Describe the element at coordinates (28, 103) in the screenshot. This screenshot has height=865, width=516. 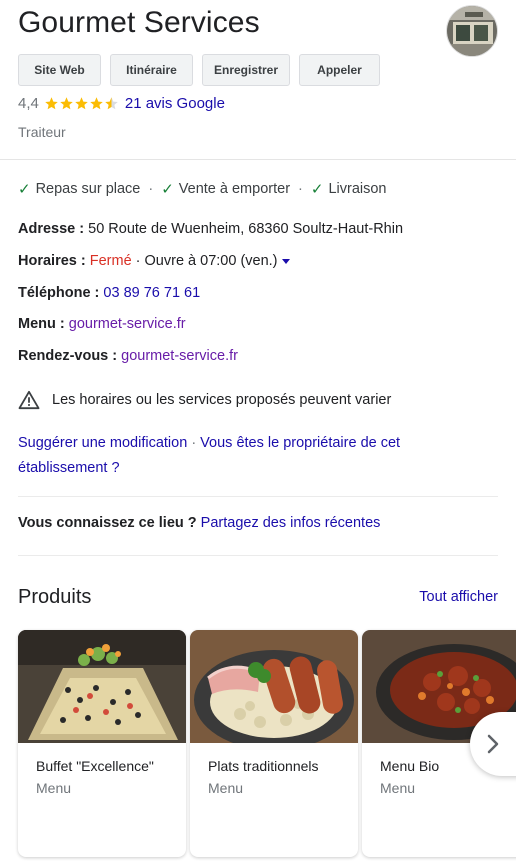
I see `rating-value: 4,4` at that location.